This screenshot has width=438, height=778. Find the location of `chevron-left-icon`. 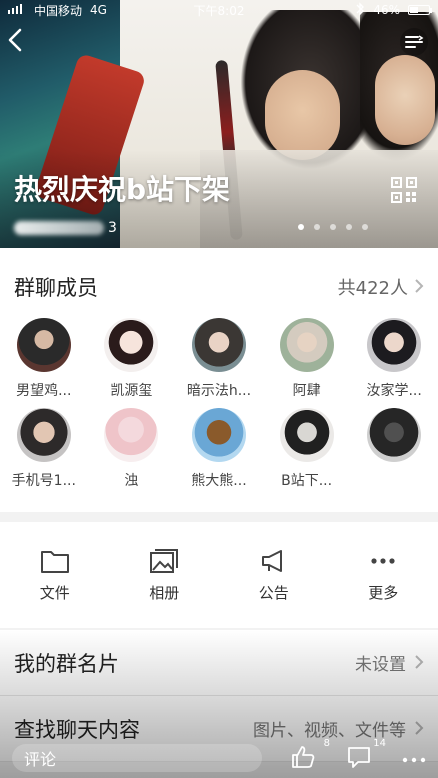

chevron-left-icon is located at coordinates (15, 40).